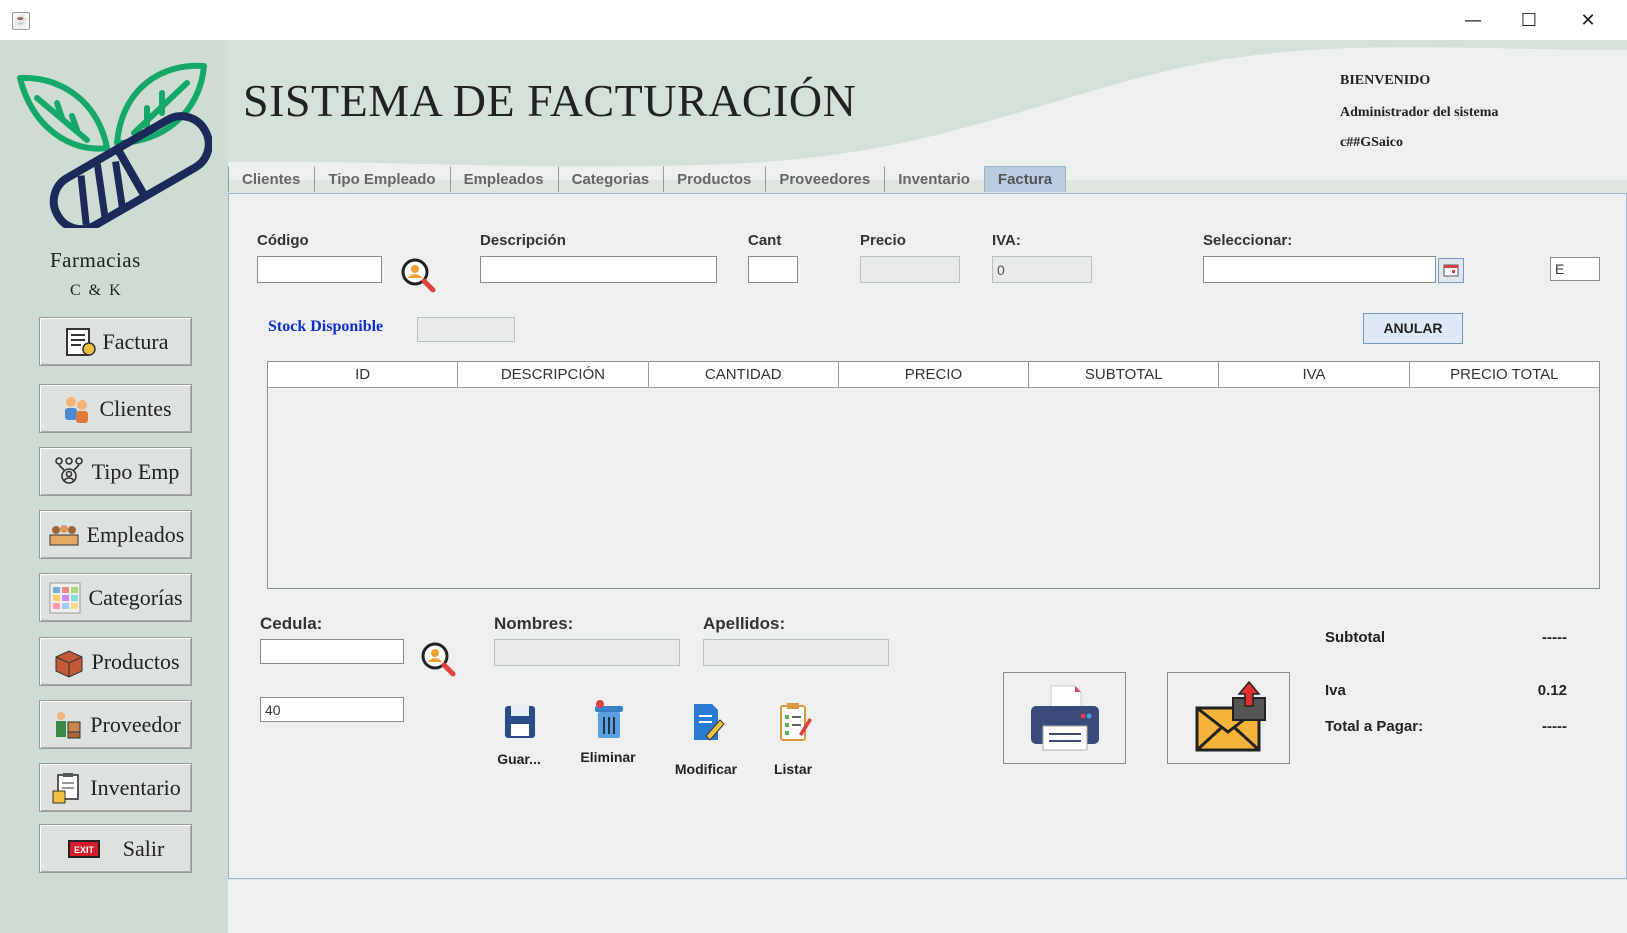 The image size is (1627, 933). What do you see at coordinates (1124, 374) in the screenshot?
I see `column-subtotal: SUBTOTAL` at bounding box center [1124, 374].